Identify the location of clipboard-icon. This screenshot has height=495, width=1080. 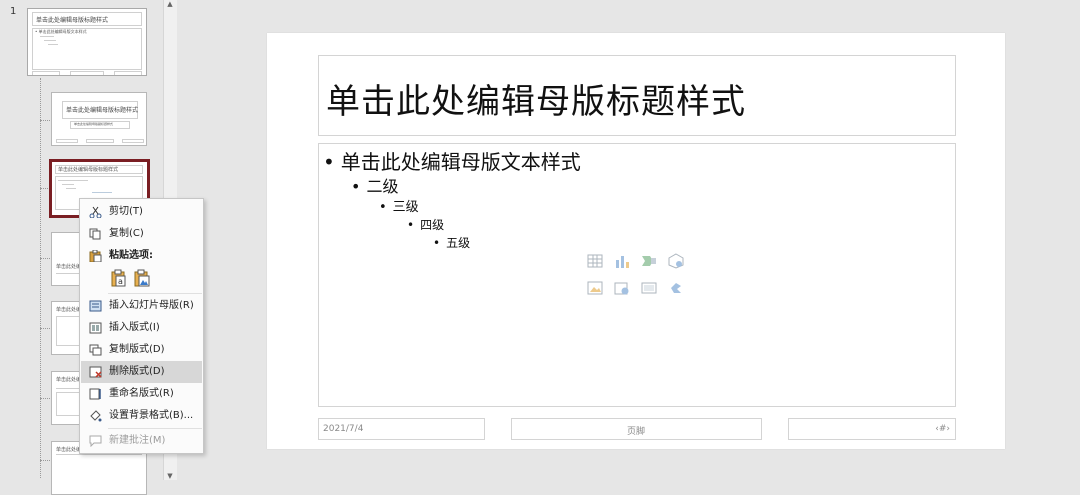
(95, 256).